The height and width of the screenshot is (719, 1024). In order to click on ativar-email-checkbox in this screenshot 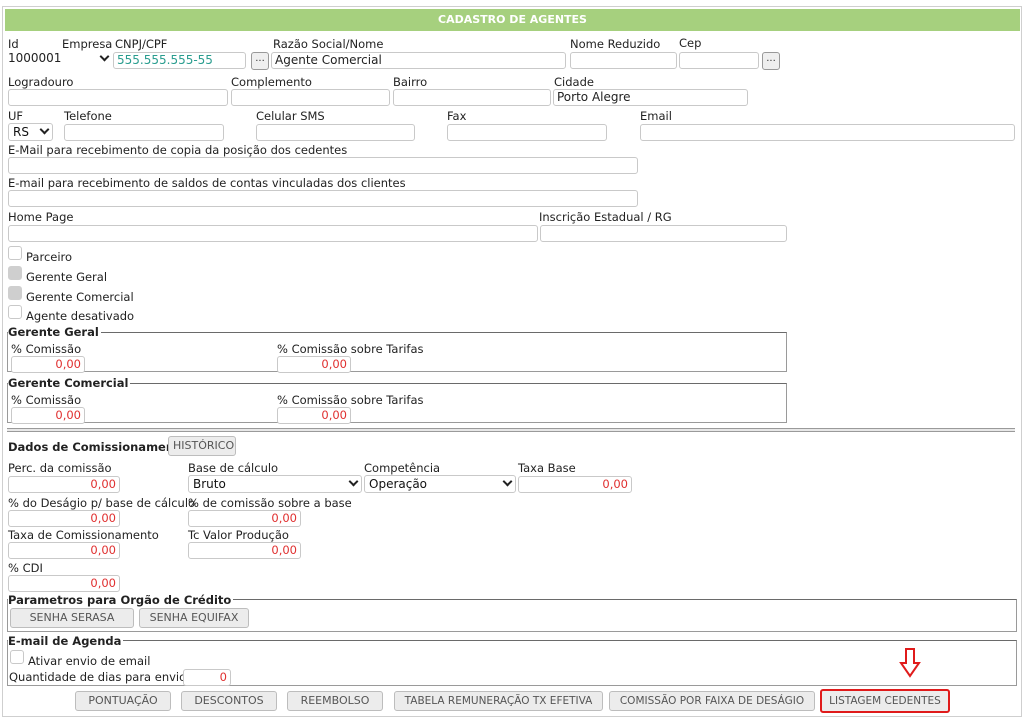, I will do `click(17, 657)`.